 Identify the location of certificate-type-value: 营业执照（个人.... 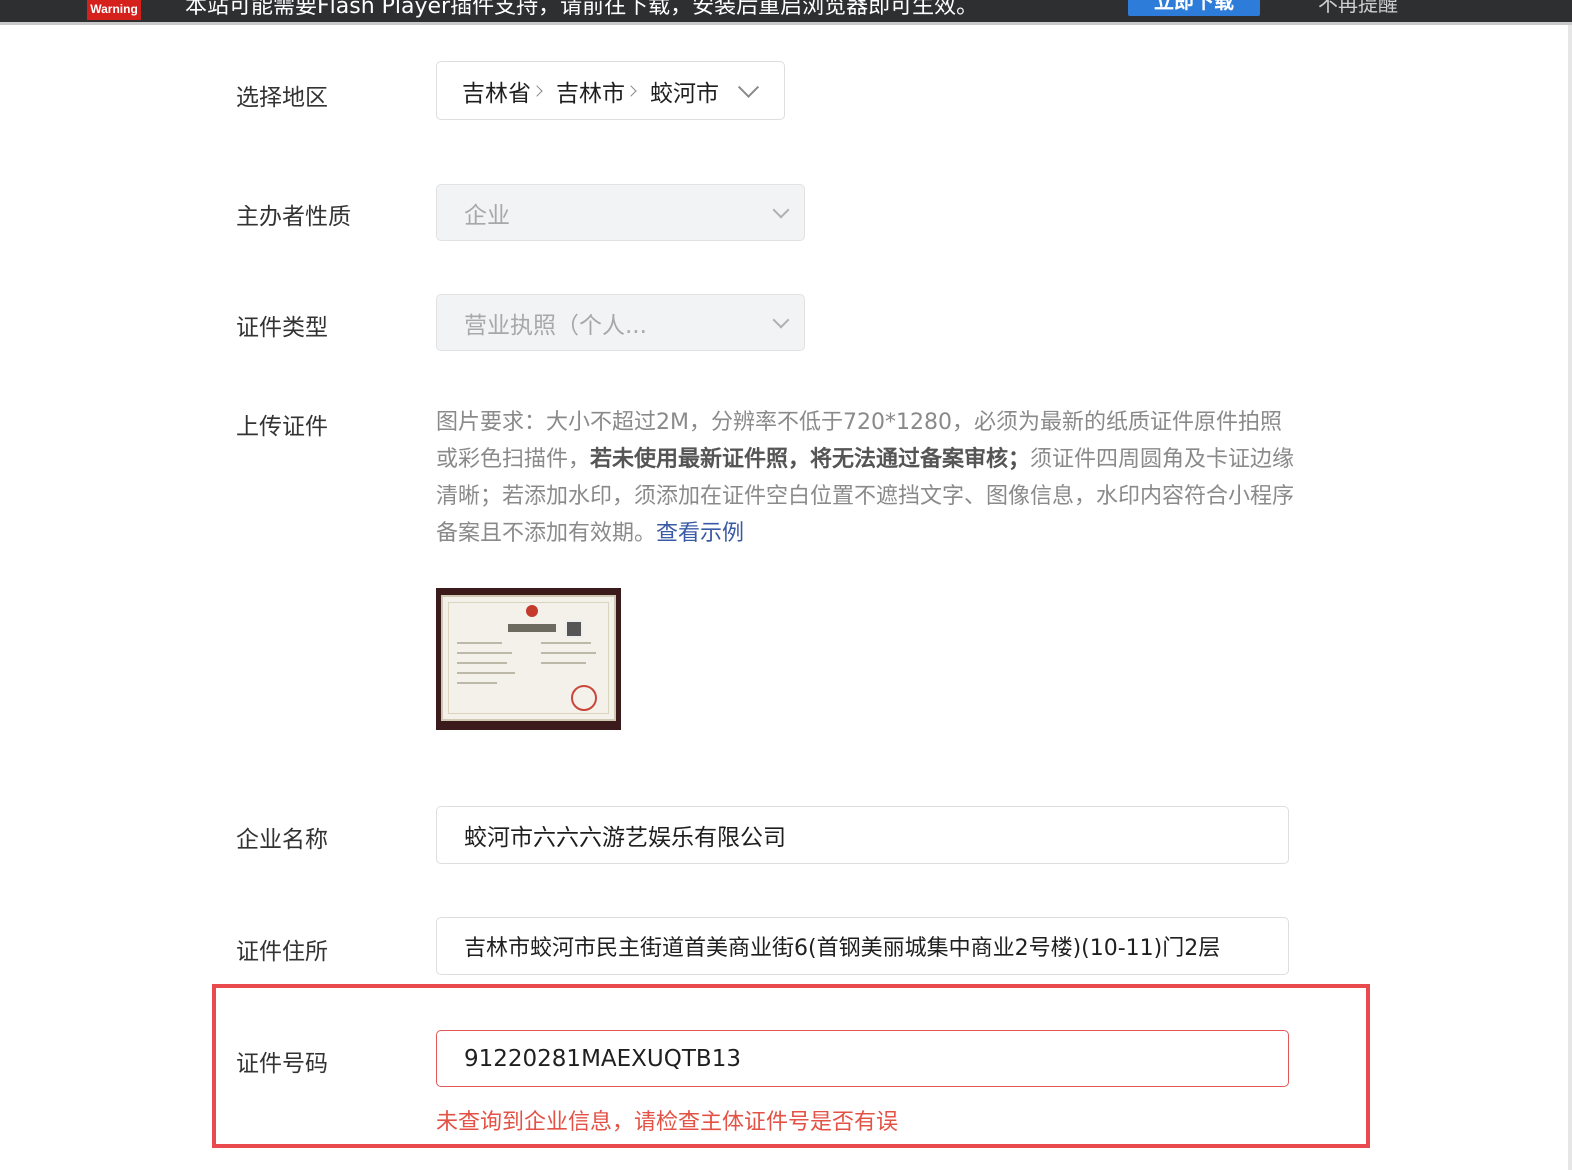
(555, 325).